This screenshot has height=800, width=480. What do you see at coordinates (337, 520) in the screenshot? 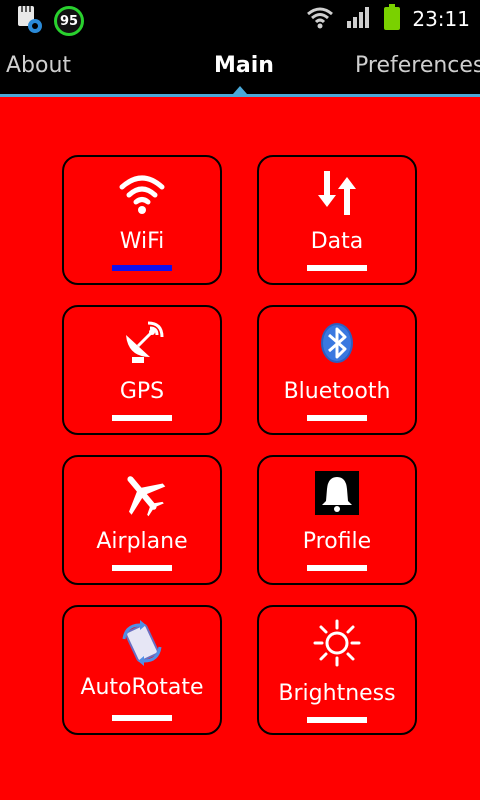
I see `profile-toggle-tile: Profile` at bounding box center [337, 520].